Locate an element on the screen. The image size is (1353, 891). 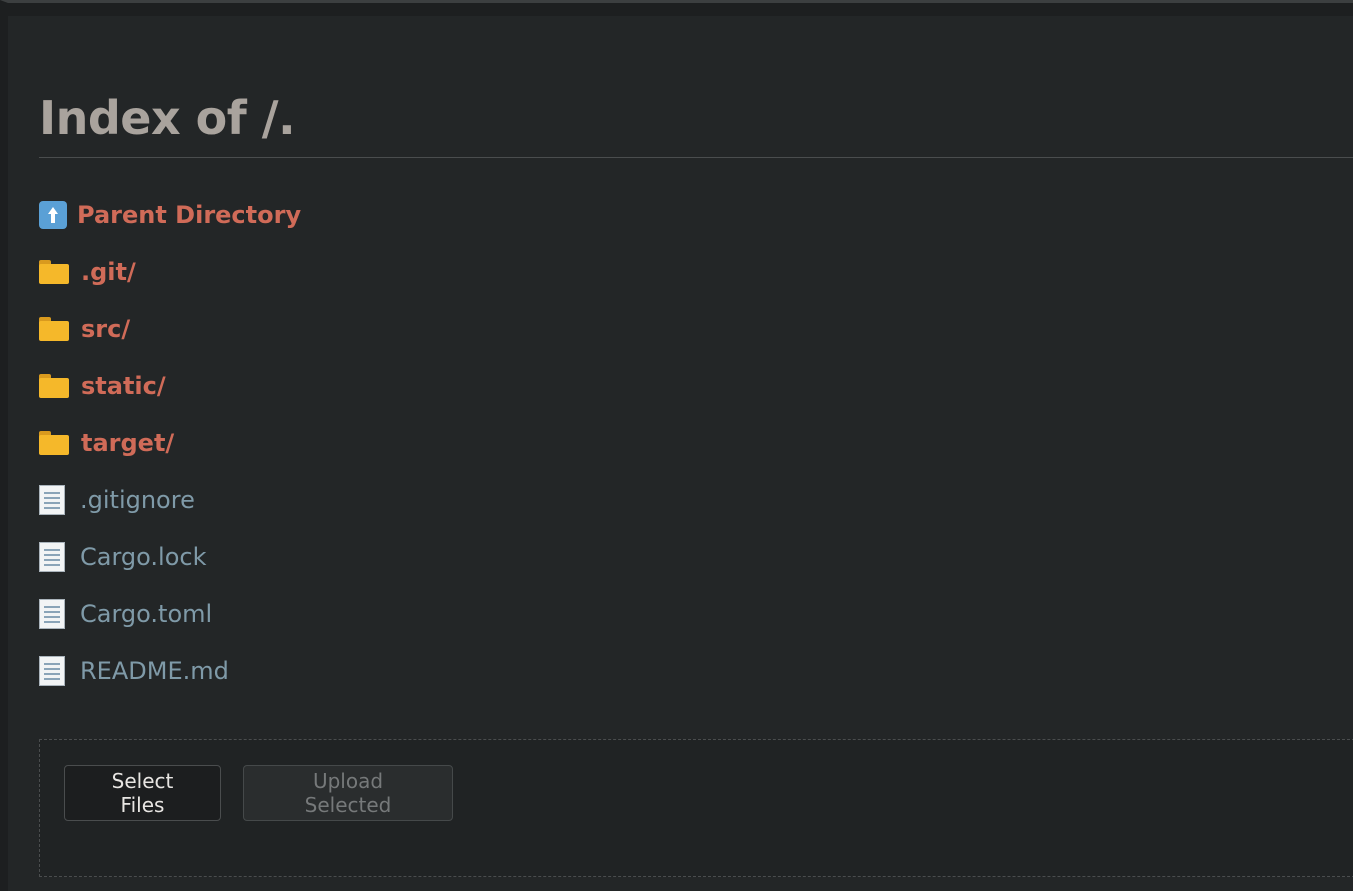
file-link: README.md is located at coordinates (154, 671).